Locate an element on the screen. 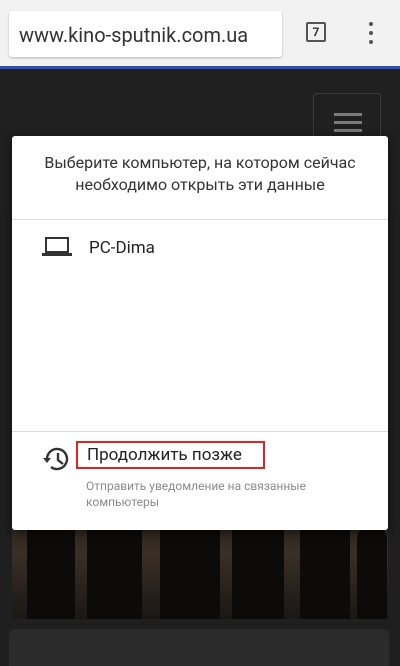 This screenshot has height=666, width=400. history-icon is located at coordinates (56, 459).